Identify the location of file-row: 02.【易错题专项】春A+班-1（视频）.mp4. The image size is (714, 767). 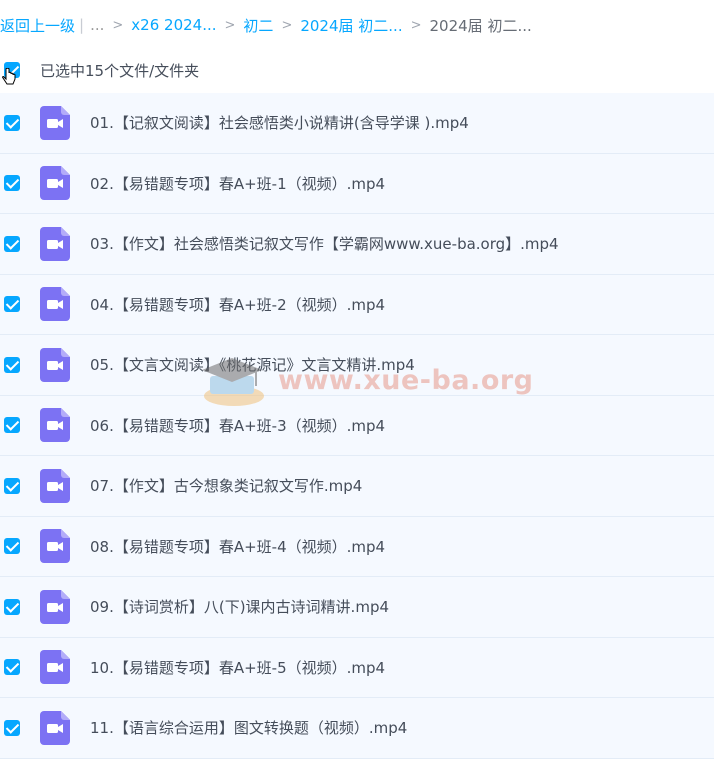
(357, 183).